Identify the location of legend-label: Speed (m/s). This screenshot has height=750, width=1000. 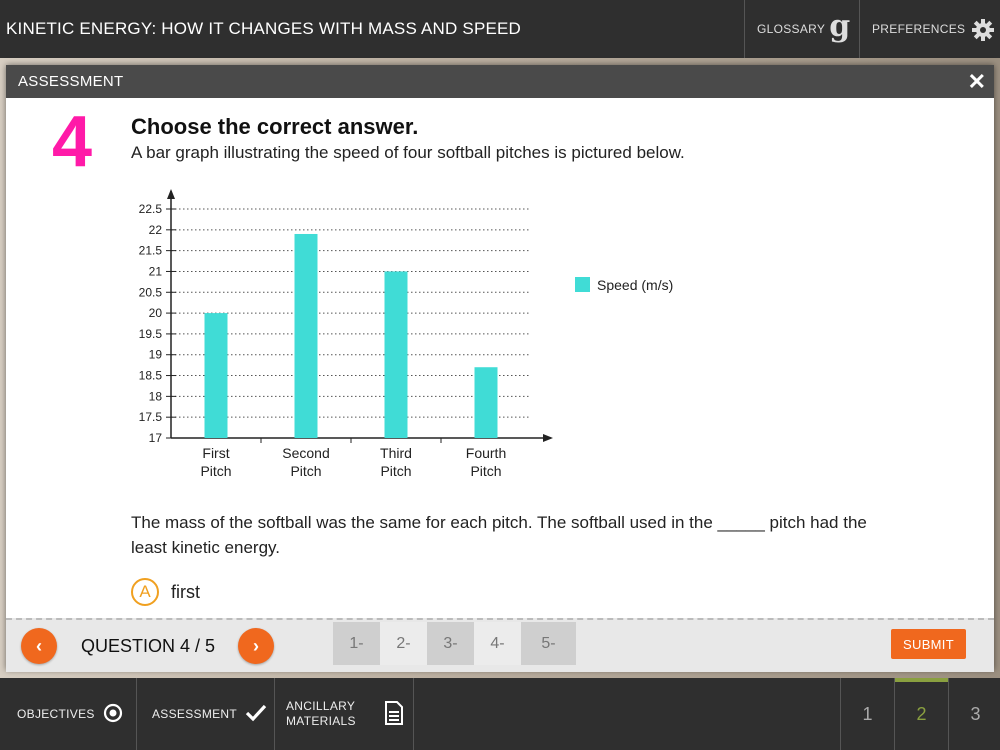
(635, 285).